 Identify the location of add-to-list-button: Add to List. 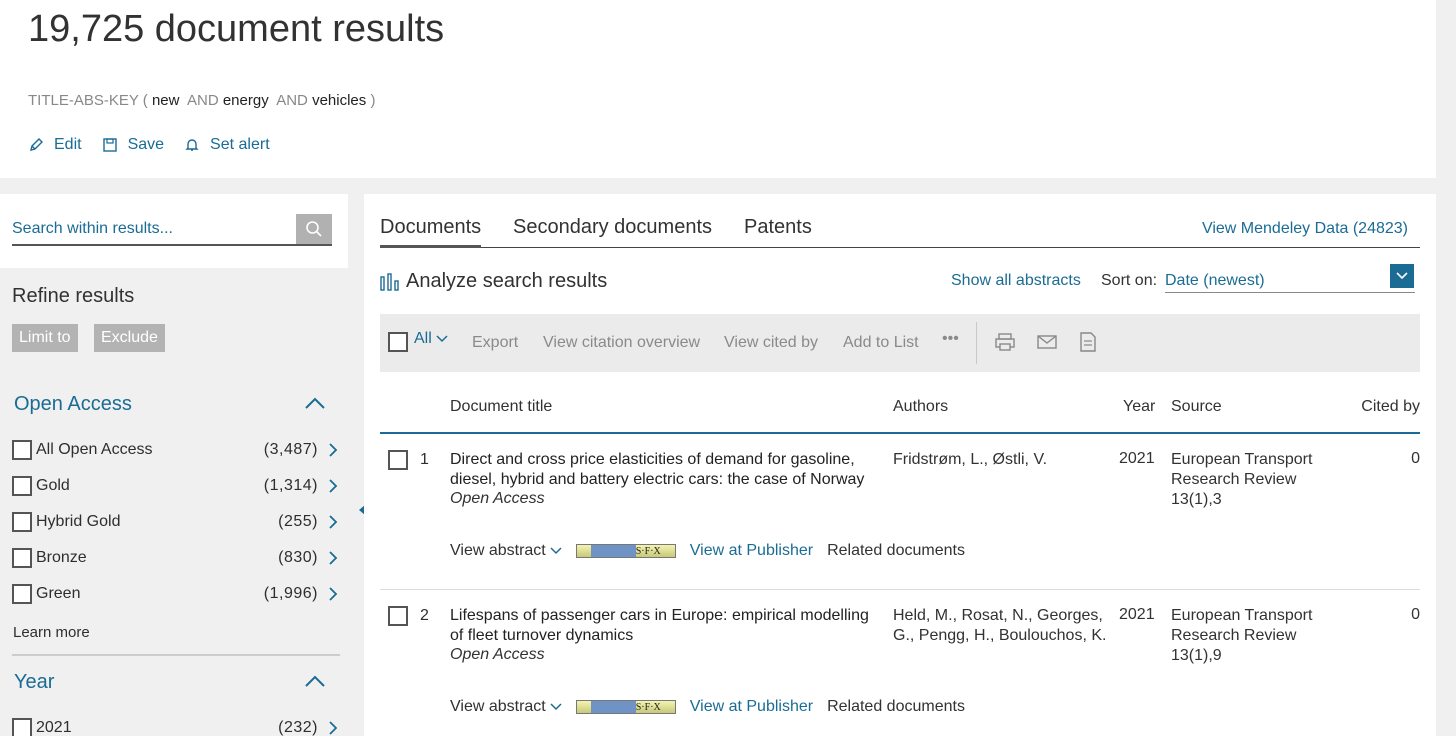
(881, 343).